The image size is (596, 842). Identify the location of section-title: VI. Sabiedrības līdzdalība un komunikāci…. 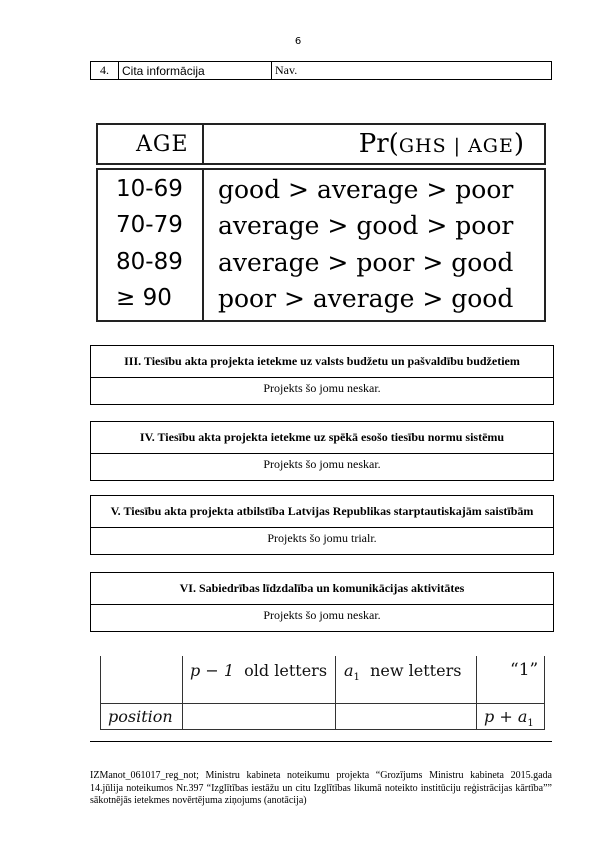
(322, 589).